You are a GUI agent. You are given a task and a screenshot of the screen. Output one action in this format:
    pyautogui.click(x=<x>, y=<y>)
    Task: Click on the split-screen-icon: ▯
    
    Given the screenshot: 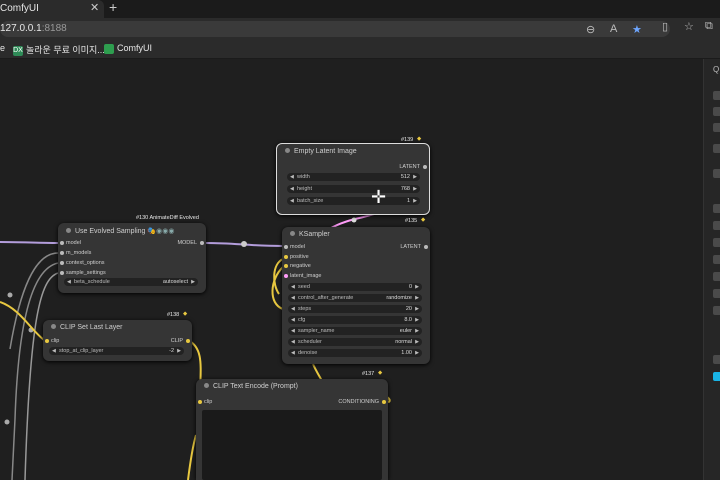 What is the action you would take?
    pyautogui.click(x=665, y=26)
    